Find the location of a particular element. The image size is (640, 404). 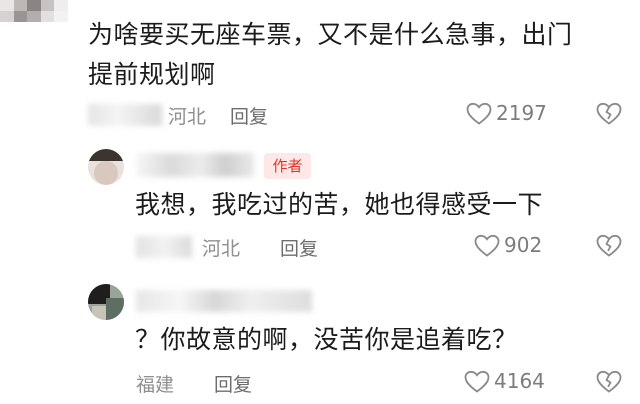

like-button: 4164 is located at coordinates (509, 382).